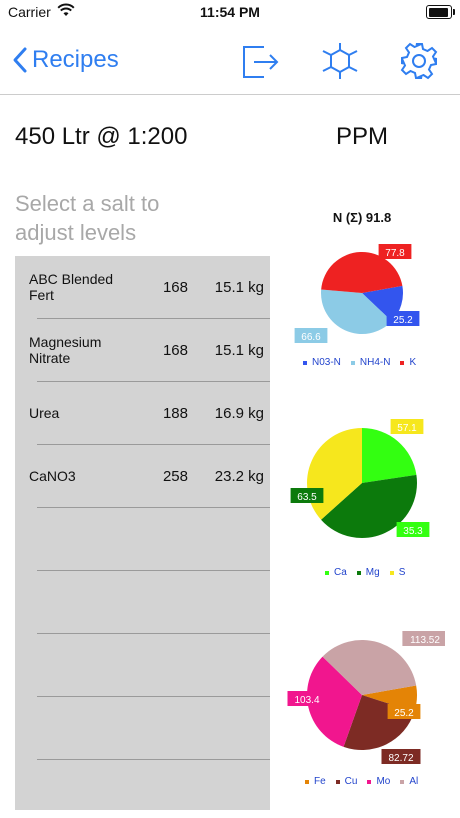  I want to click on pie-value-text: 66.6, so click(311, 337).